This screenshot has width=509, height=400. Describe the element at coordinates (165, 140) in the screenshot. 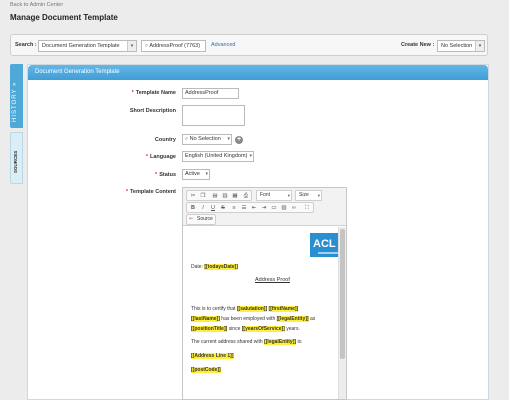

I see `country-label: Country` at that location.